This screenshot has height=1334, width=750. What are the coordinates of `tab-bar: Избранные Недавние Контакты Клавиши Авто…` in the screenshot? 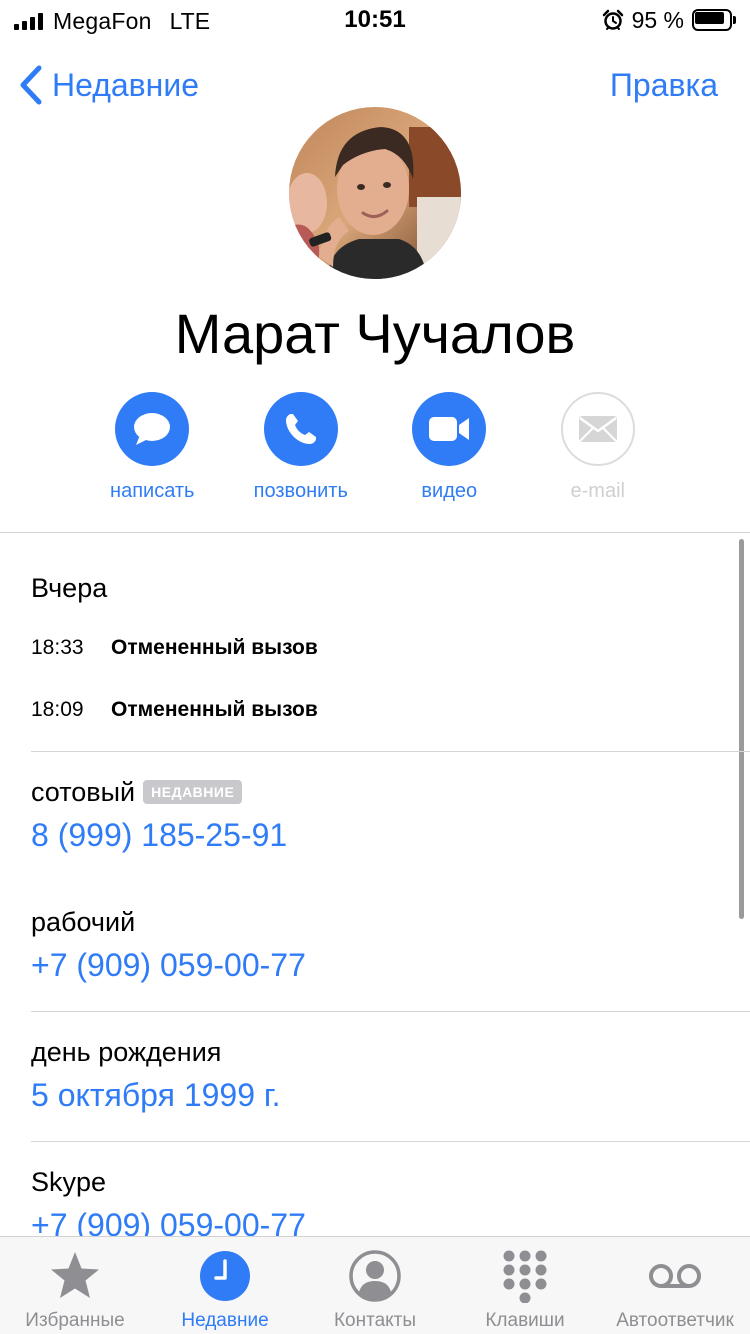 It's located at (375, 1285).